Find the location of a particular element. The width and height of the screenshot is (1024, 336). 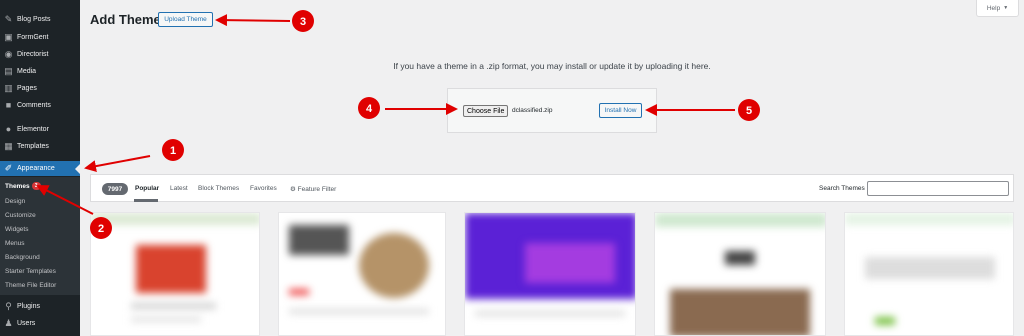

sidebar-item-directorist: ◉ Directorist is located at coordinates (40, 54).